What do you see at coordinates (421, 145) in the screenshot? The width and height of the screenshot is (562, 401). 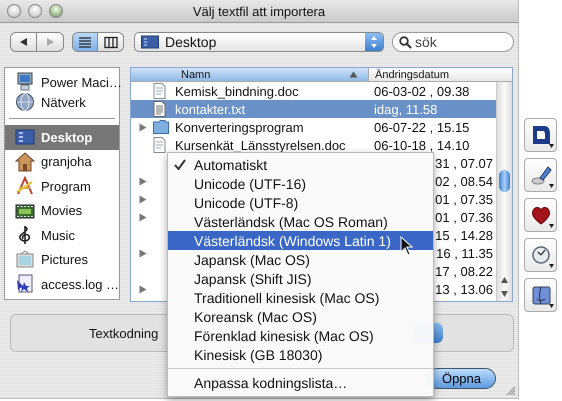 I see `modified-date: 06-10-18 , 14.10` at bounding box center [421, 145].